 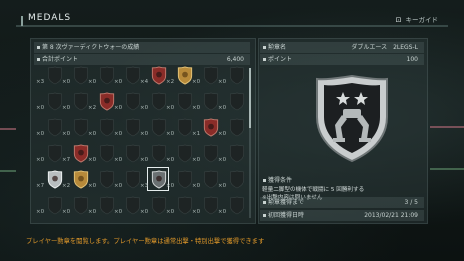 I want to click on medal-cell: ×4, so click(x=155, y=77).